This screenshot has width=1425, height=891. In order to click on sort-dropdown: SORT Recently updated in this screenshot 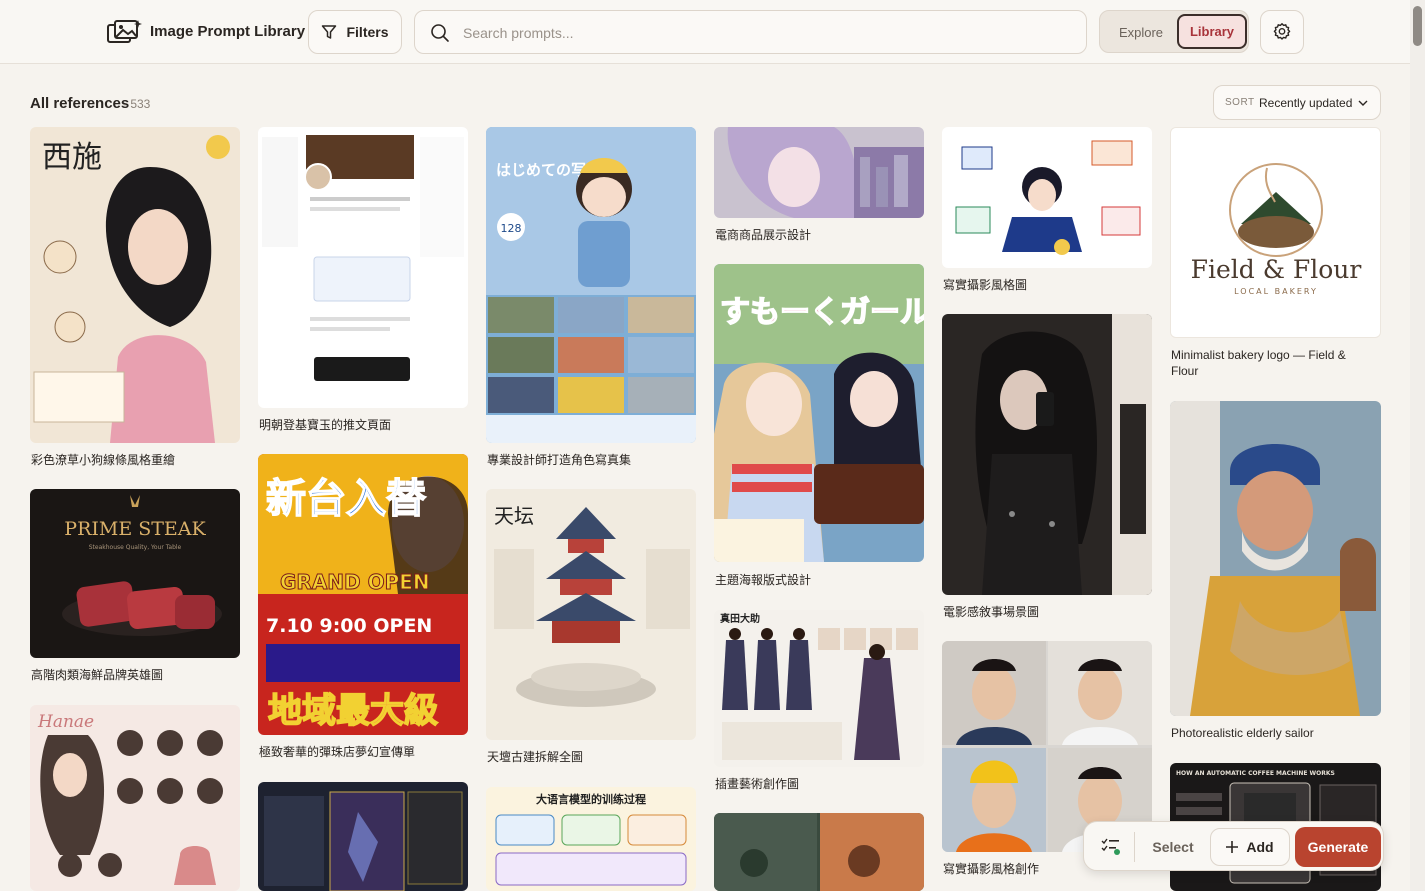, I will do `click(1297, 102)`.